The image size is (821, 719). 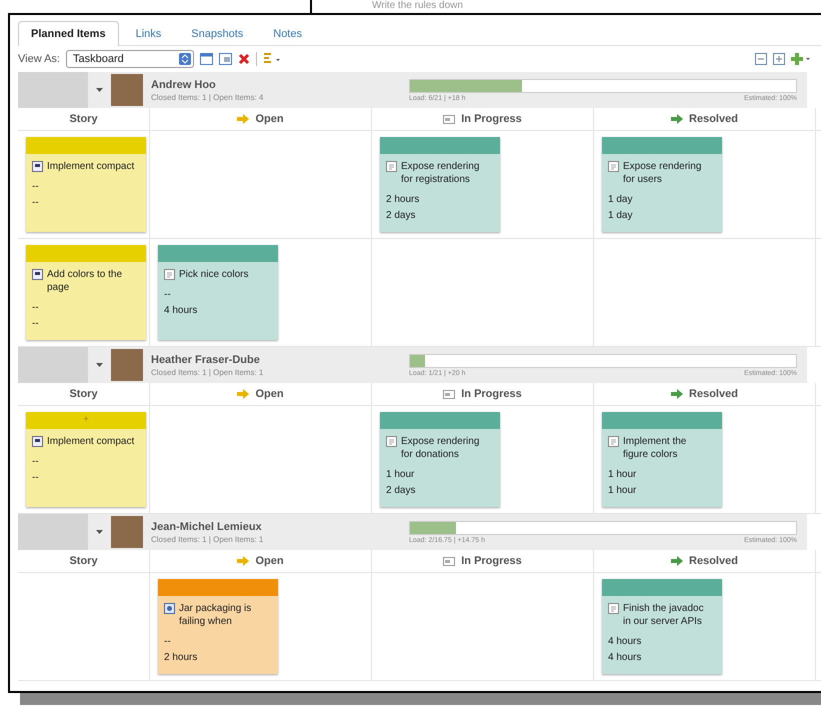 What do you see at coordinates (801, 59) in the screenshot?
I see `add-icon` at bounding box center [801, 59].